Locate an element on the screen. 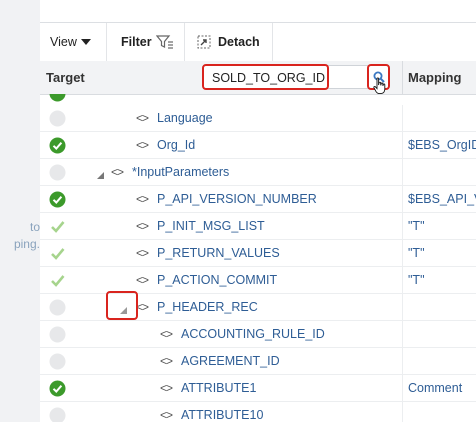 The height and width of the screenshot is (422, 476). tree-row-language: <> Language is located at coordinates (258, 118).